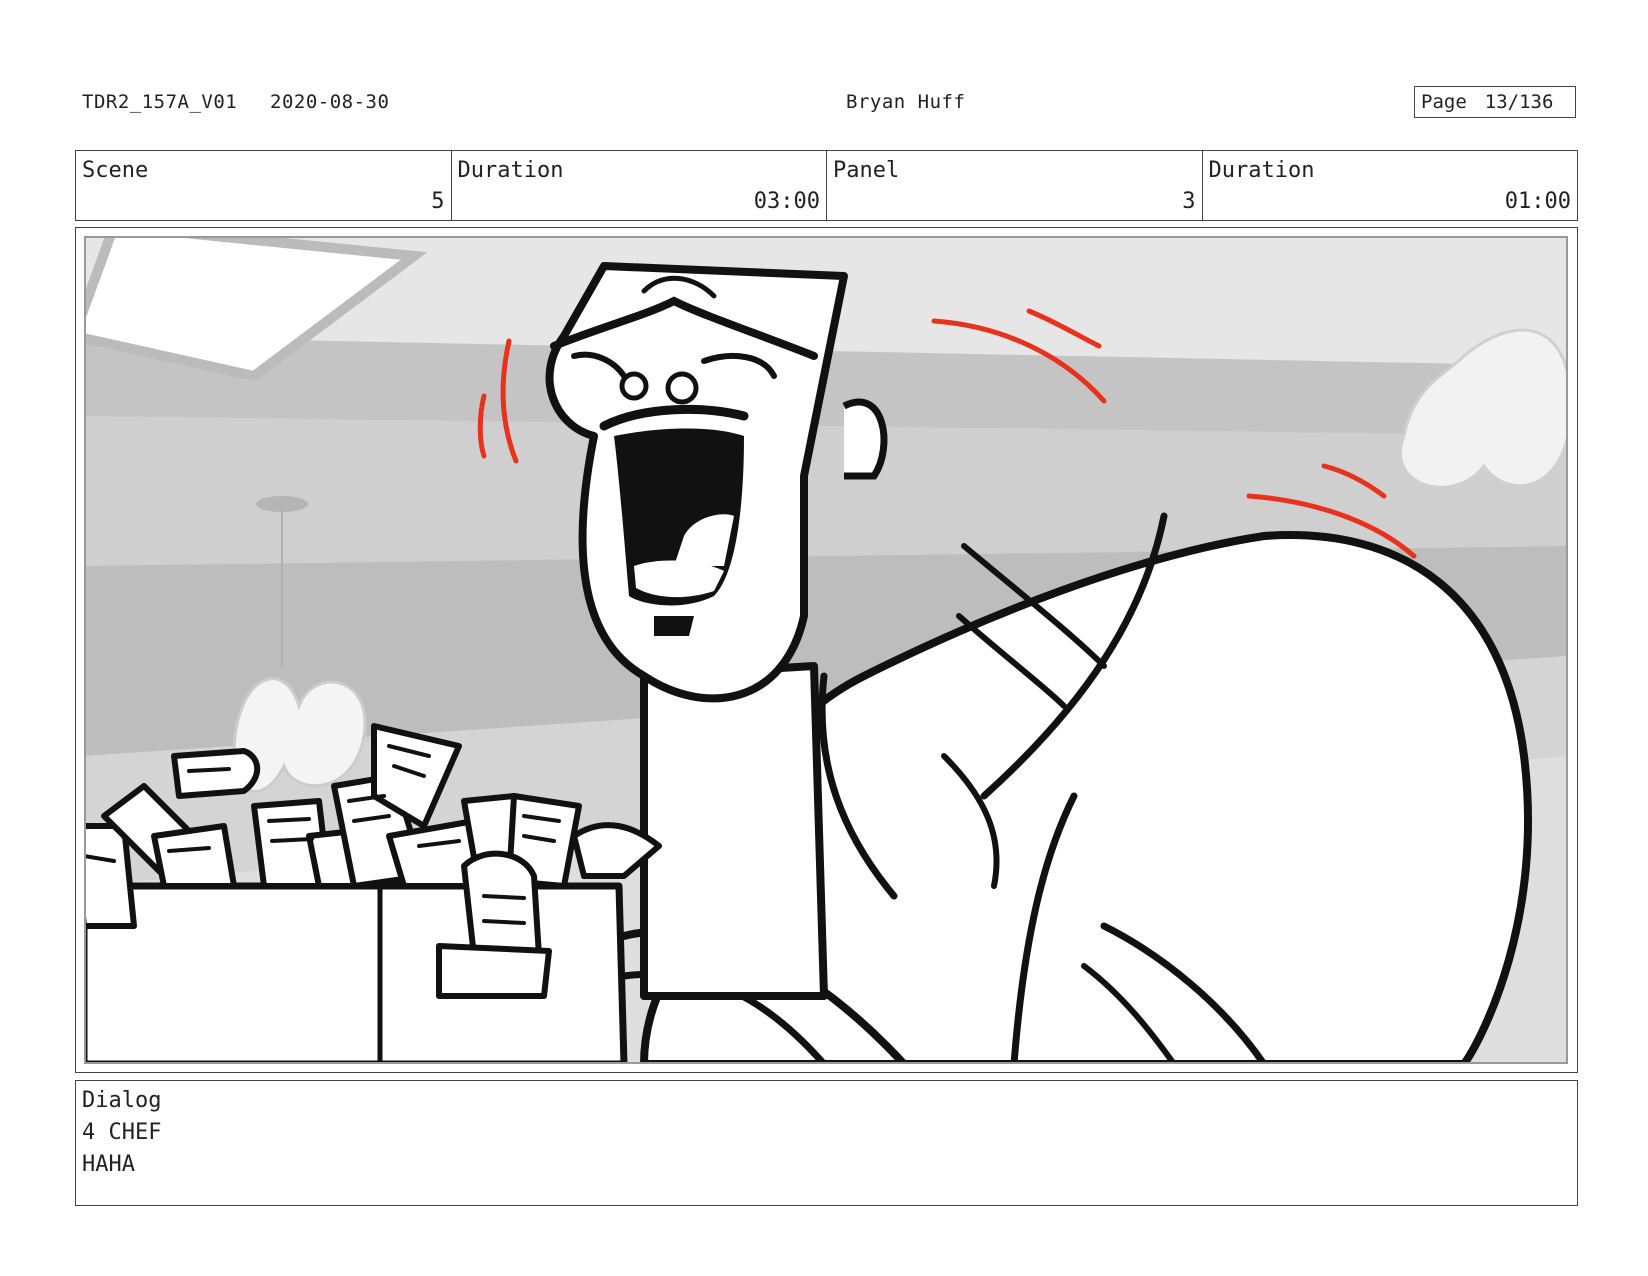 This screenshot has height=1276, width=1648. Describe the element at coordinates (906, 102) in the screenshot. I see `author-name: Bryan Huff` at that location.